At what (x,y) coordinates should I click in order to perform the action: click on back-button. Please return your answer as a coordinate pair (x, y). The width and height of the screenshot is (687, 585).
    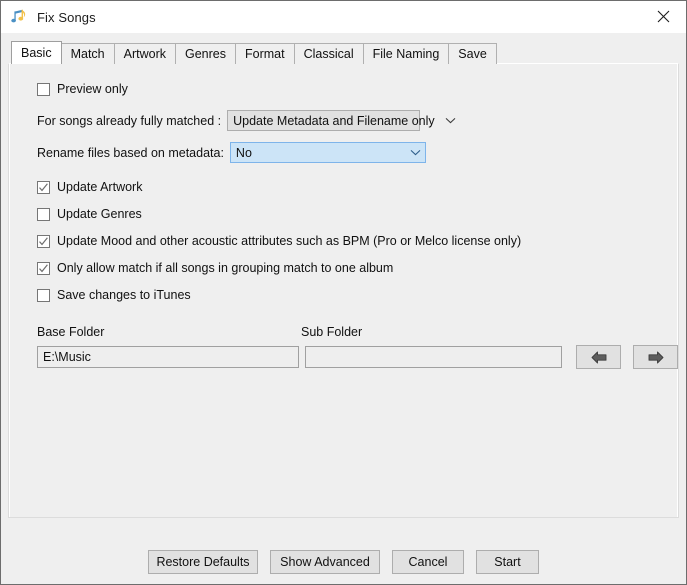
    Looking at the image, I should click on (599, 357).